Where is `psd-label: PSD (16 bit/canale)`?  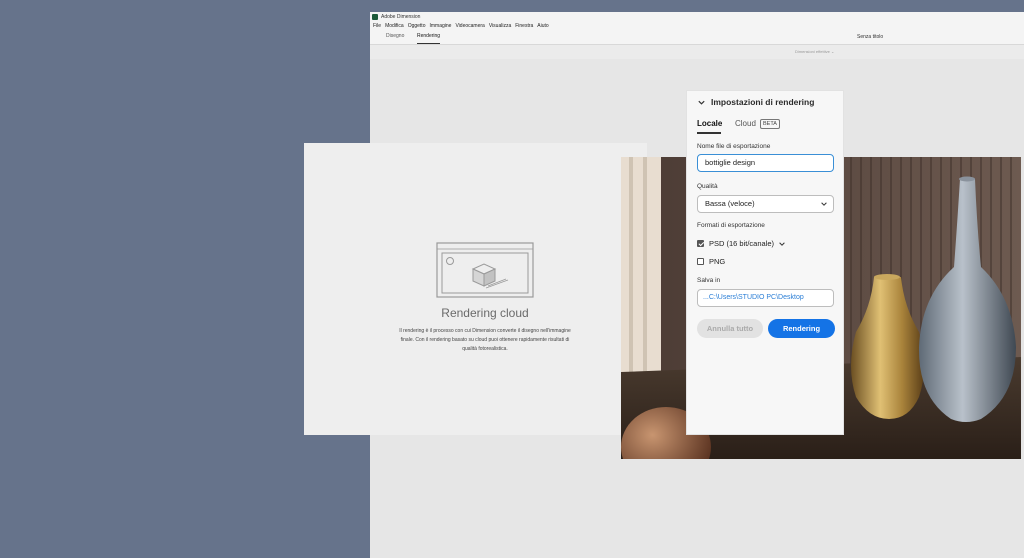
psd-label: PSD (16 bit/canale) is located at coordinates (742, 243).